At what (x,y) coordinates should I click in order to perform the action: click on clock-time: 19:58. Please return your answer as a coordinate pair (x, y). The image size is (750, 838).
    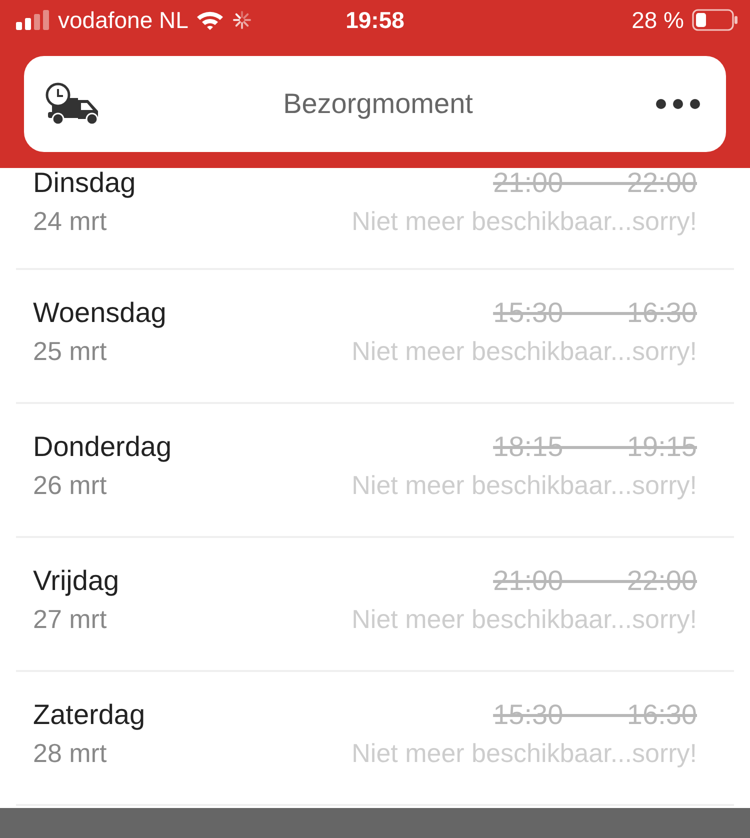
    Looking at the image, I should click on (375, 20).